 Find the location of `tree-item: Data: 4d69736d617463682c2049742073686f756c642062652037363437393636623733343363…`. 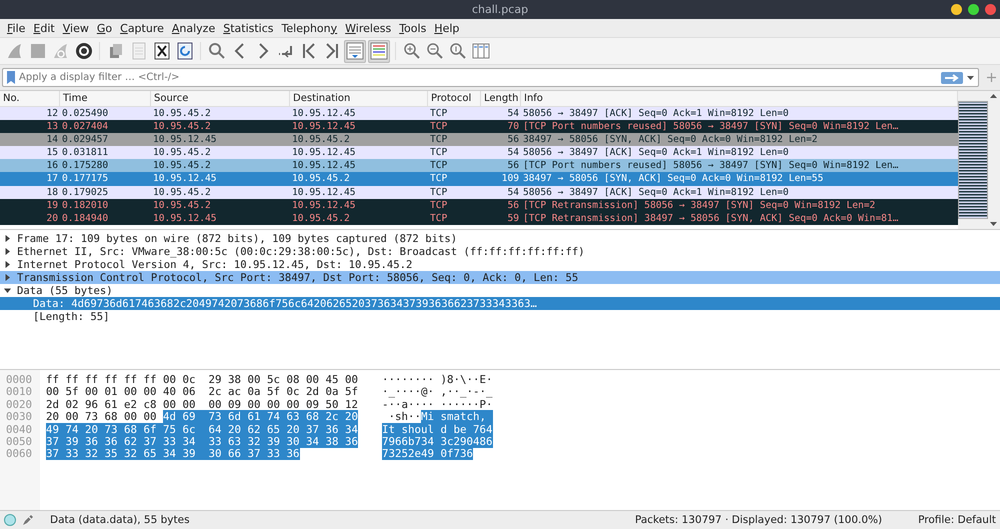

tree-item: Data: 4d69736d617463682c2049742073686f756c642062652037363437393636623733343363… is located at coordinates (500, 303).